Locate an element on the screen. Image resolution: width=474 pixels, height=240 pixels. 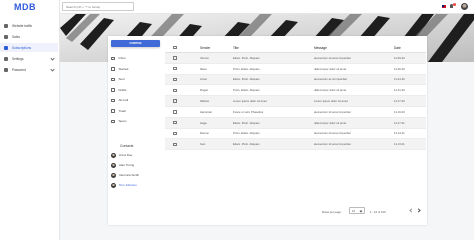
contact-item: Tom Johnson is located at coordinates (137, 185).